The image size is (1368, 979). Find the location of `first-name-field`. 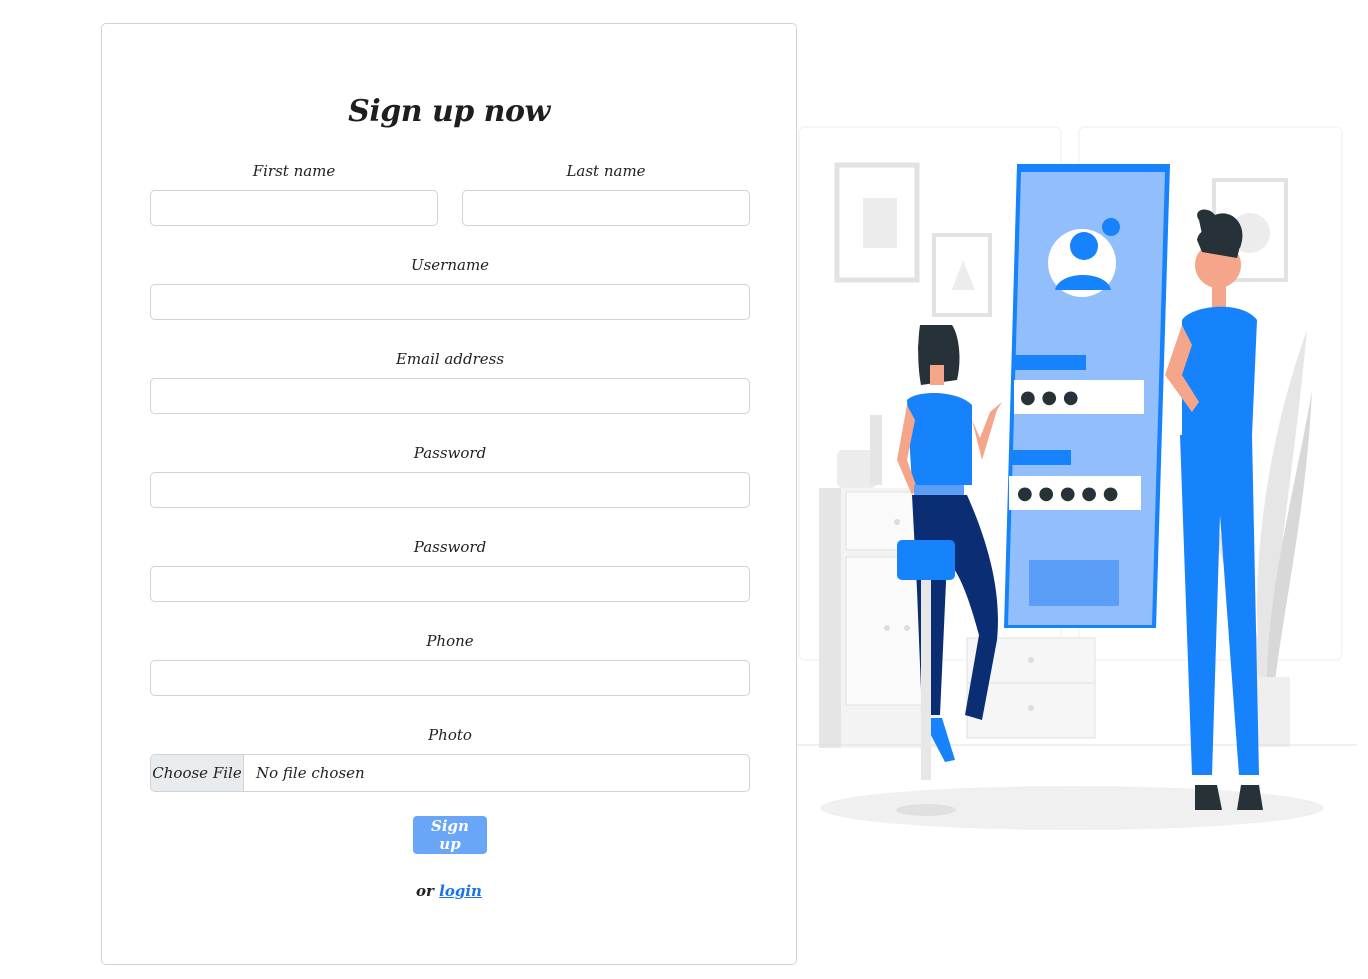

first-name-field is located at coordinates (294, 208).